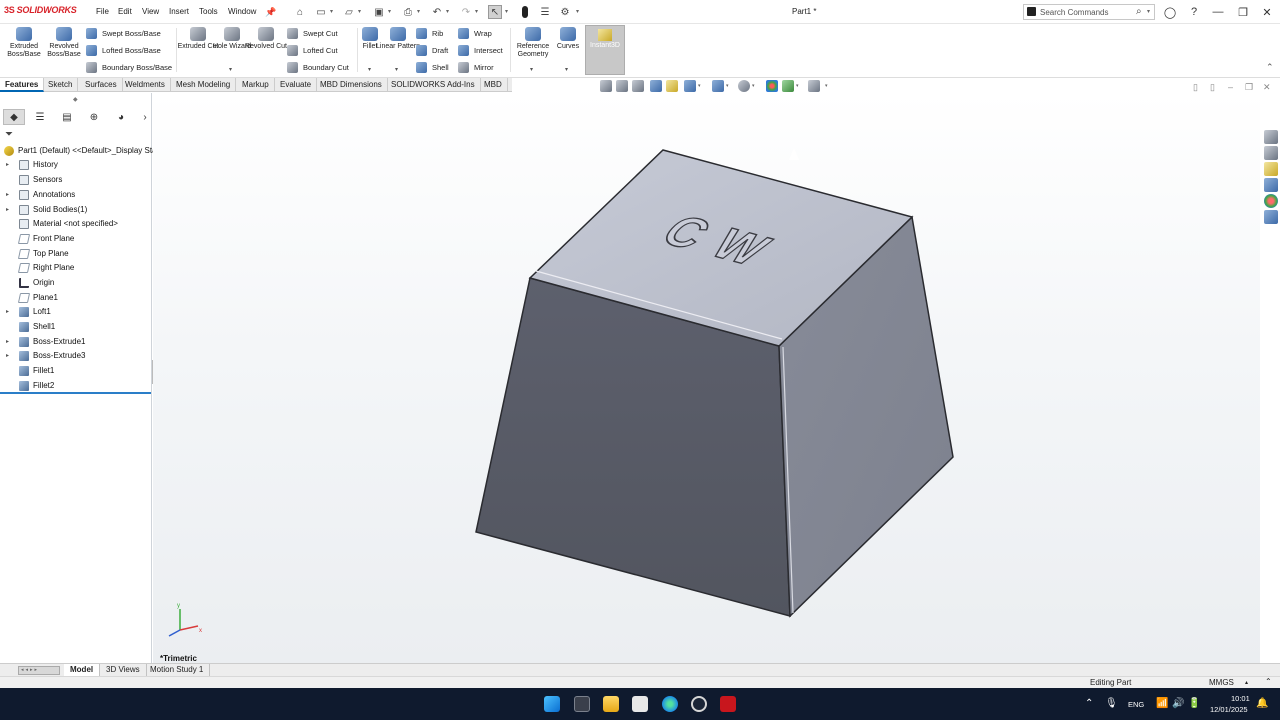  What do you see at coordinates (78, 151) in the screenshot?
I see `tree-root-part: Part1 (Default) <<Default>_Display Sta` at bounding box center [78, 151].